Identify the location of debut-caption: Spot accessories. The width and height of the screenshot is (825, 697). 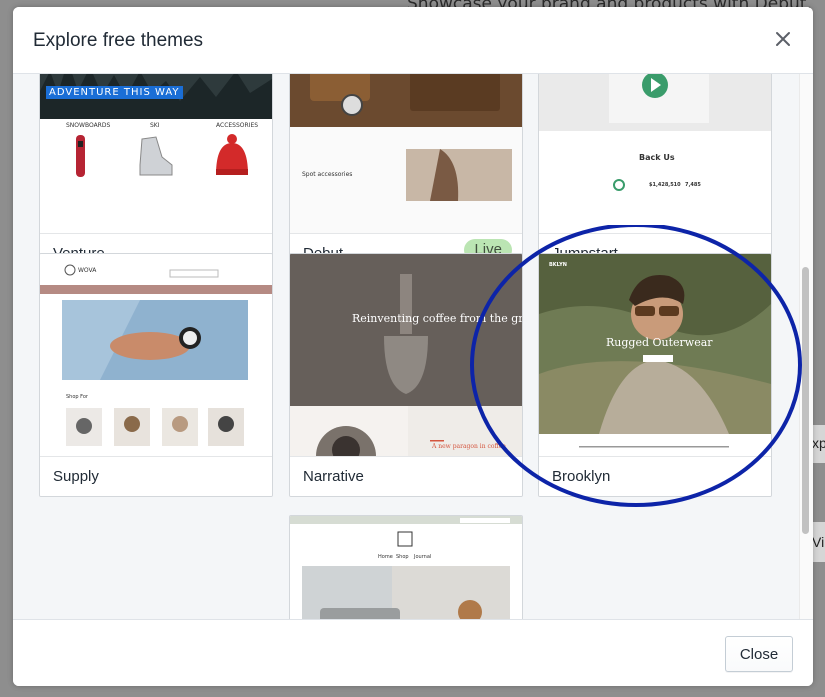
(327, 174).